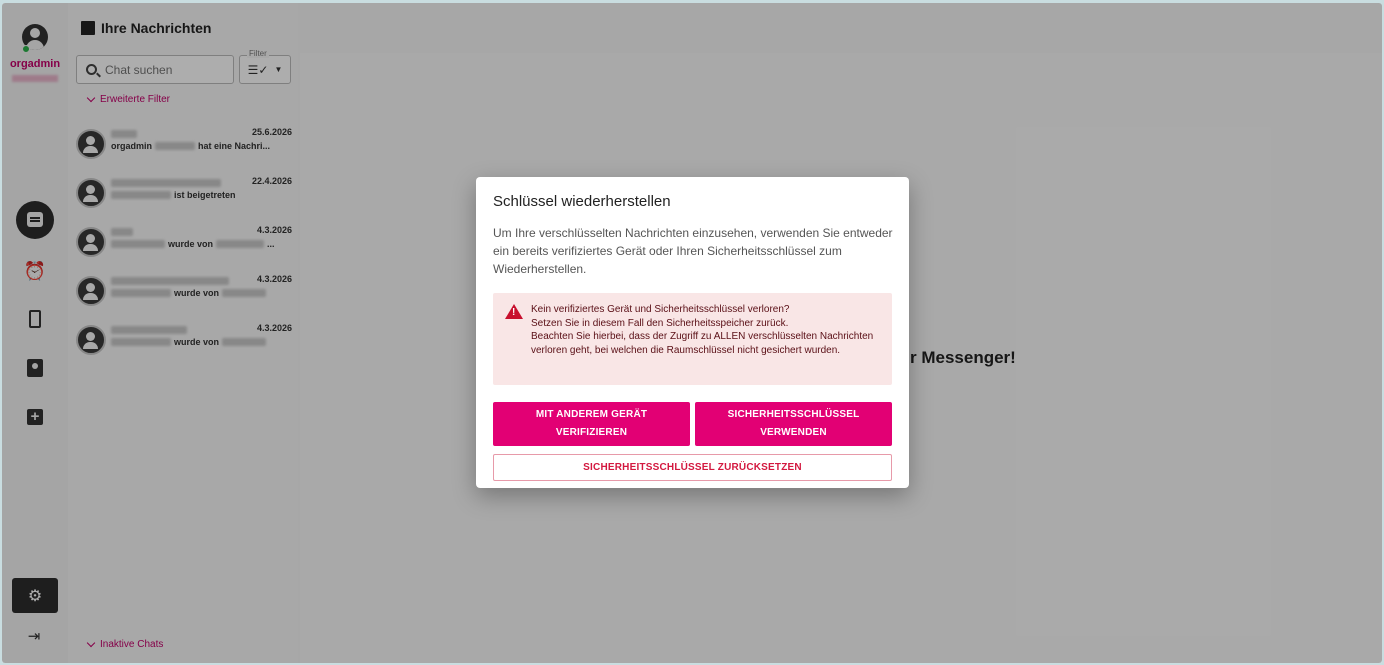 The height and width of the screenshot is (665, 1384). What do you see at coordinates (591, 424) in the screenshot?
I see `verify-with-other-device-button: MIT ANDEREM GERÄT VERIFIZIEREN` at bounding box center [591, 424].